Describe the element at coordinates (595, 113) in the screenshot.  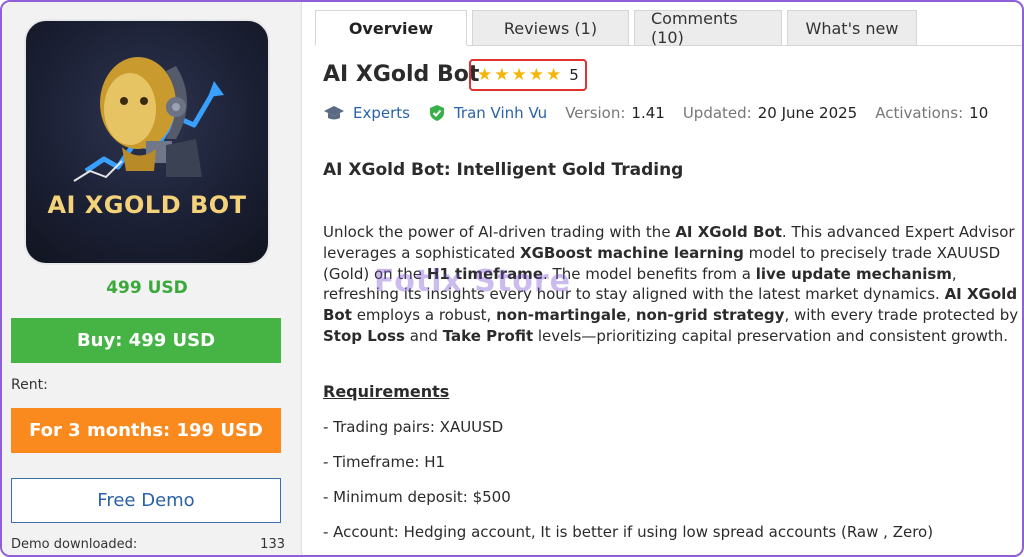
I see `version-label: Version:` at that location.